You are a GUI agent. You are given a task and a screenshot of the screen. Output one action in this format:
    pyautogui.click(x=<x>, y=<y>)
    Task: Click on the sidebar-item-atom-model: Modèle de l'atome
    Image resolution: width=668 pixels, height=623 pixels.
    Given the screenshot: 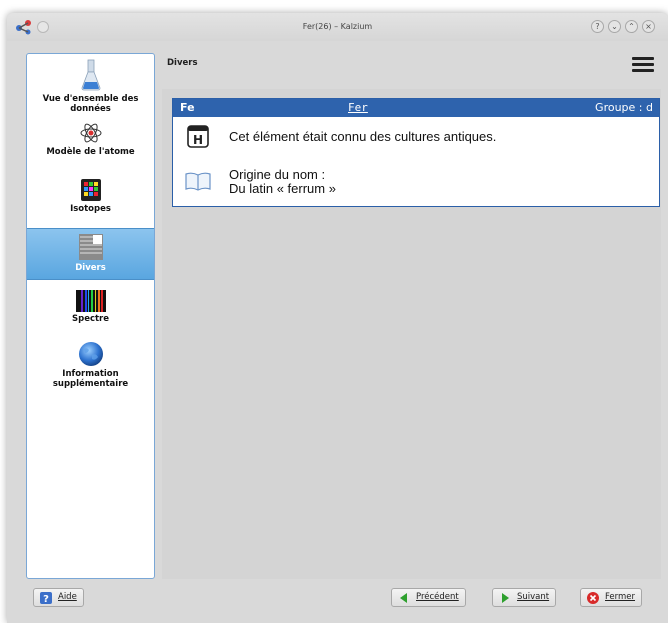 What is the action you would take?
    pyautogui.click(x=90, y=146)
    